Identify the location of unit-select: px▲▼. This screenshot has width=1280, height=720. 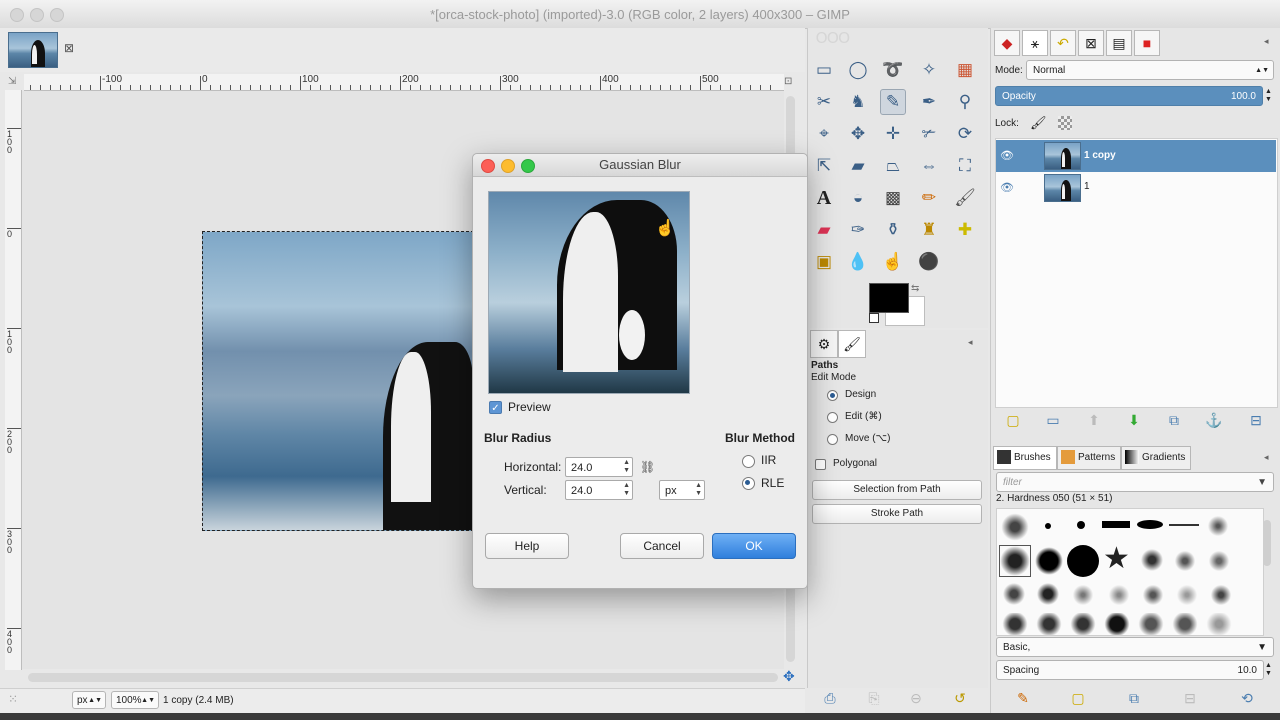
(682, 490).